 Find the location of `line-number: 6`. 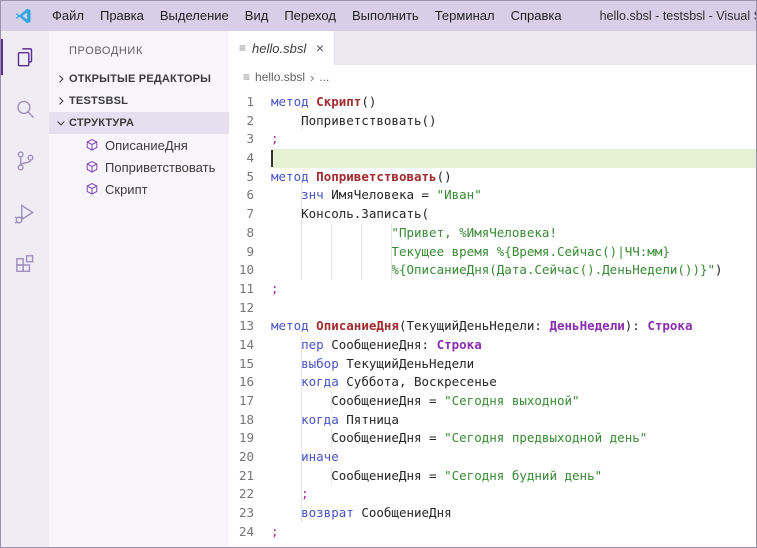

line-number: 6 is located at coordinates (250, 195).